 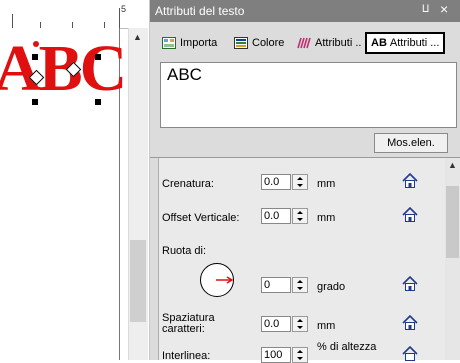 I want to click on kerning-label: Crenatura:, so click(x=188, y=184).